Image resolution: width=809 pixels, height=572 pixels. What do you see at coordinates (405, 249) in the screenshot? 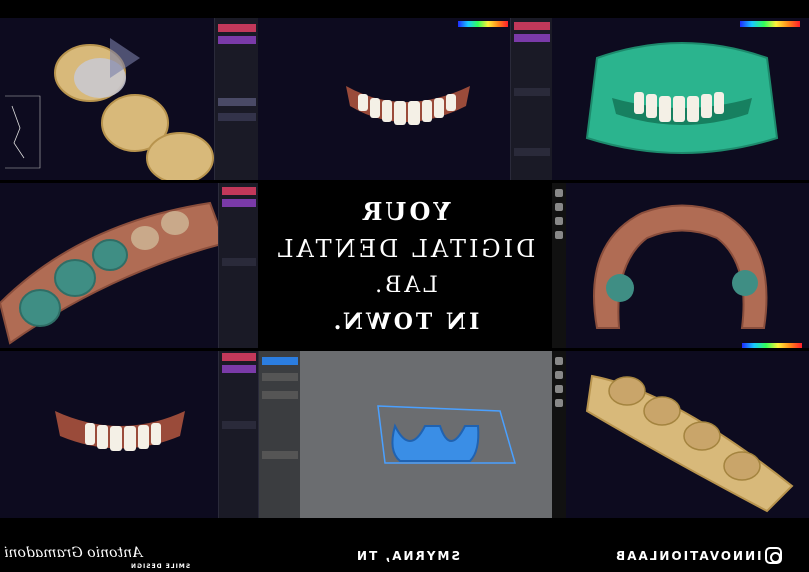
I see `headline-line-2: DIGITAL DENTAL` at bounding box center [405, 249].